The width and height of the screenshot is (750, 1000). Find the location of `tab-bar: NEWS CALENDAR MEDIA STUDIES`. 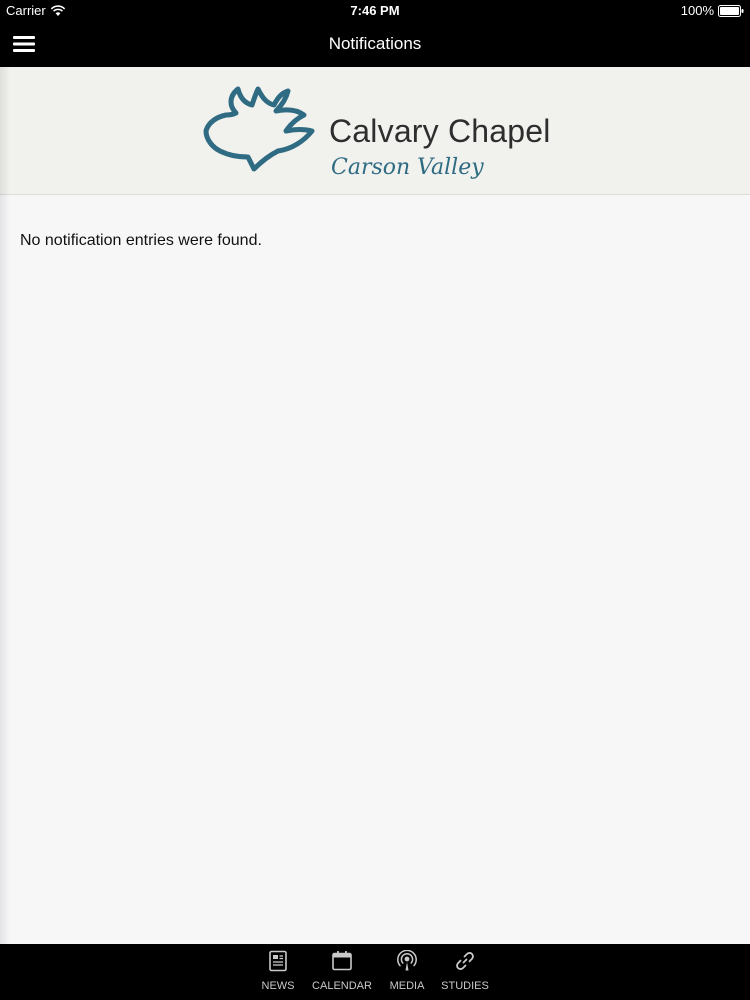

tab-bar: NEWS CALENDAR MEDIA STUDIES is located at coordinates (375, 972).